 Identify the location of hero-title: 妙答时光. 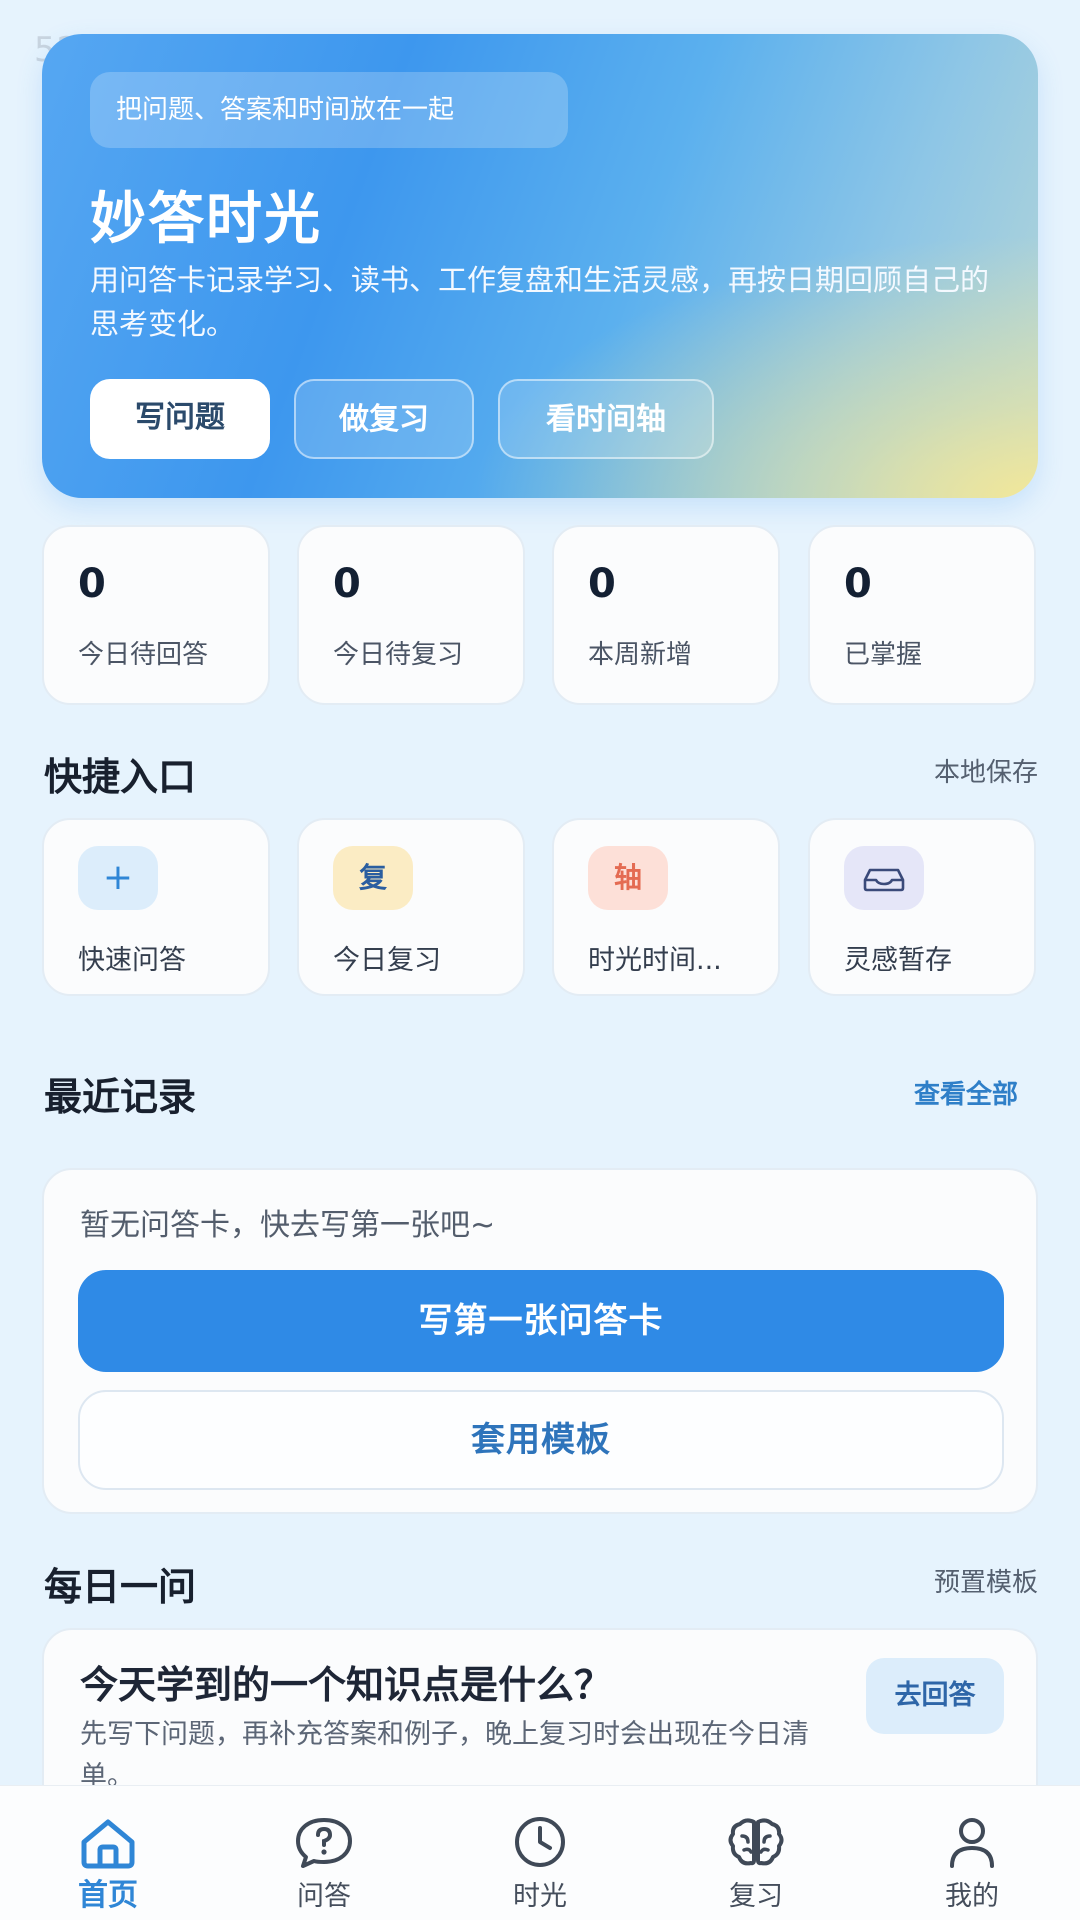
(206, 219).